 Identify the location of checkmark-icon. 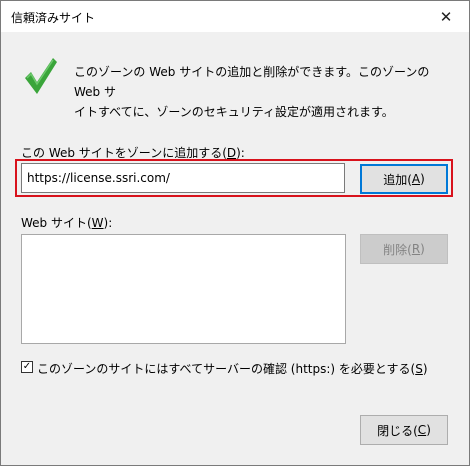
(41, 76).